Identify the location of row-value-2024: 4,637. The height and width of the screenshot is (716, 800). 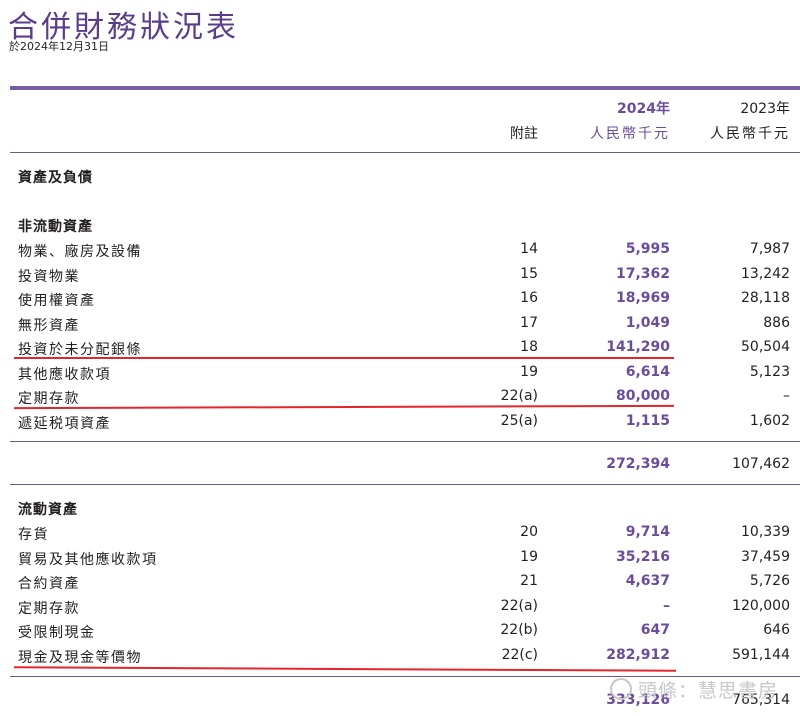
(647, 581).